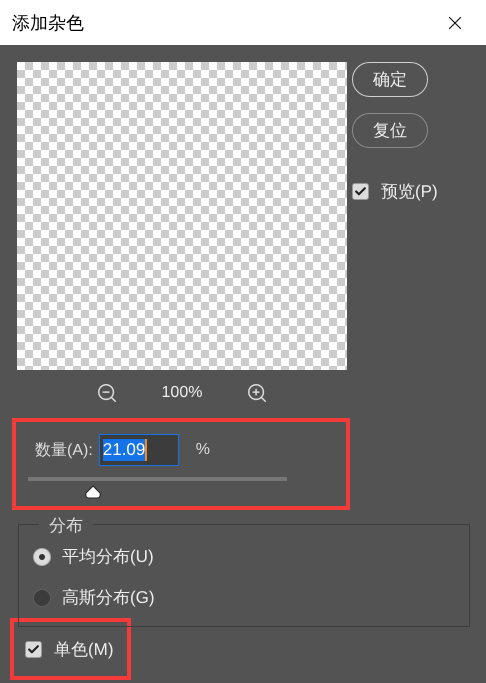 This screenshot has height=683, width=486. I want to click on zoom-in-icon, so click(257, 393).